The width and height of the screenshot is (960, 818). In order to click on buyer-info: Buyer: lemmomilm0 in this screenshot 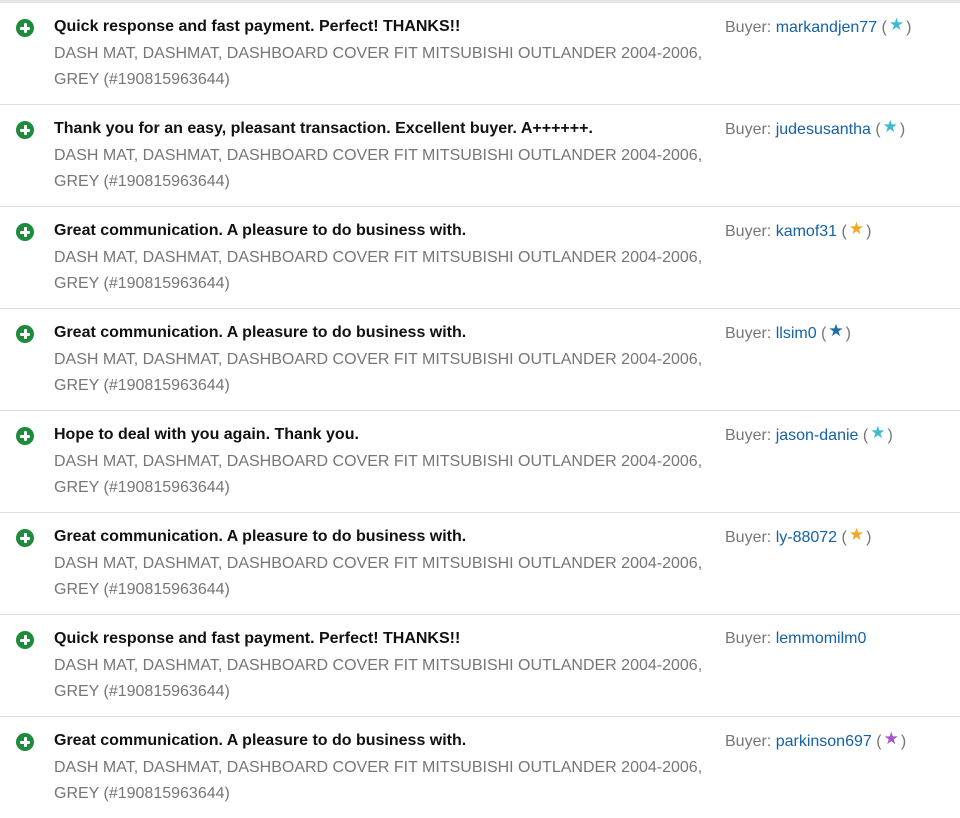, I will do `click(795, 639)`.